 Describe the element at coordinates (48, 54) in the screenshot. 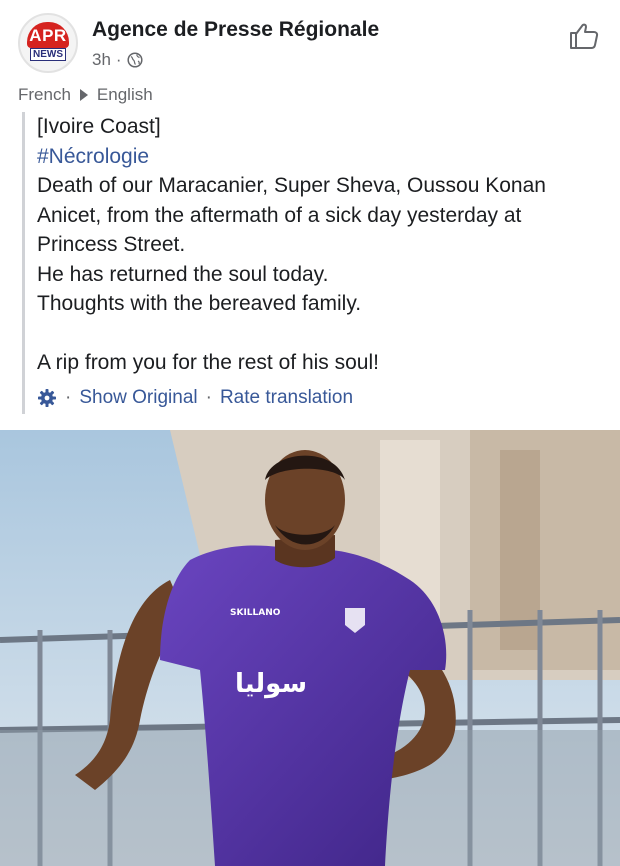

I see `avatar-logo-bottom: NEWS` at that location.